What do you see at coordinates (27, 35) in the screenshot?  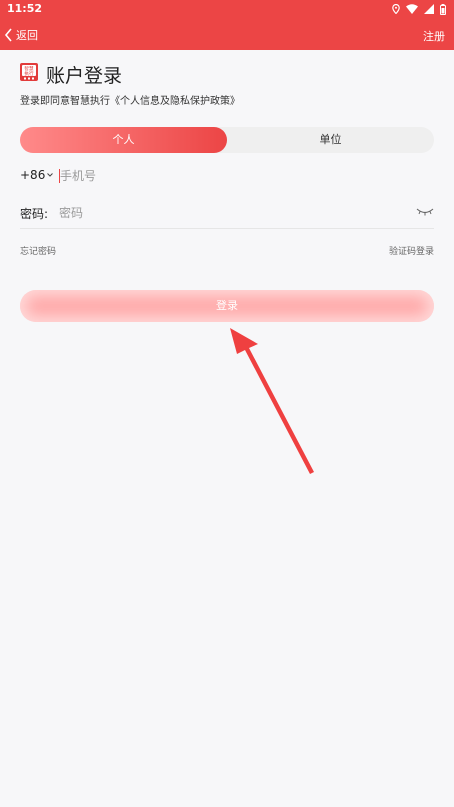 I see `back-label: 返回` at bounding box center [27, 35].